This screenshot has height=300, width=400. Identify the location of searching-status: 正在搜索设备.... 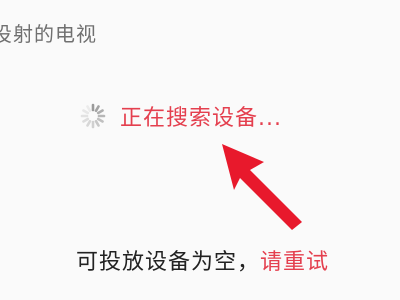
(181, 116).